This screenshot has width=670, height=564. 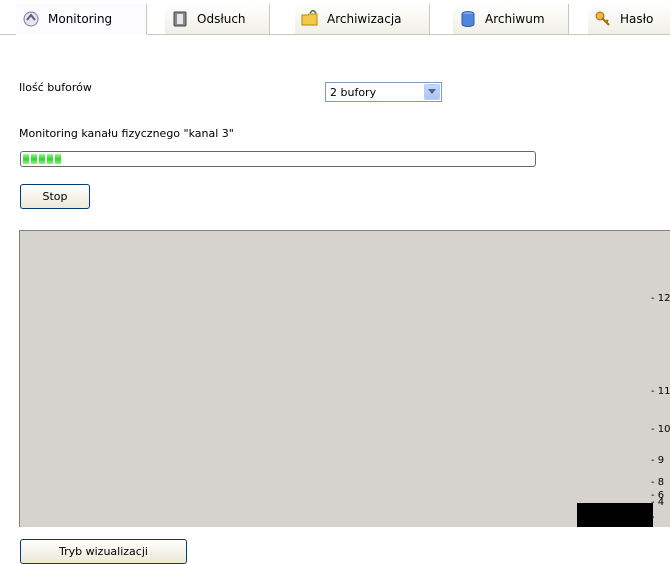 I want to click on tab-odsluch: Odsłuch, so click(x=217, y=19).